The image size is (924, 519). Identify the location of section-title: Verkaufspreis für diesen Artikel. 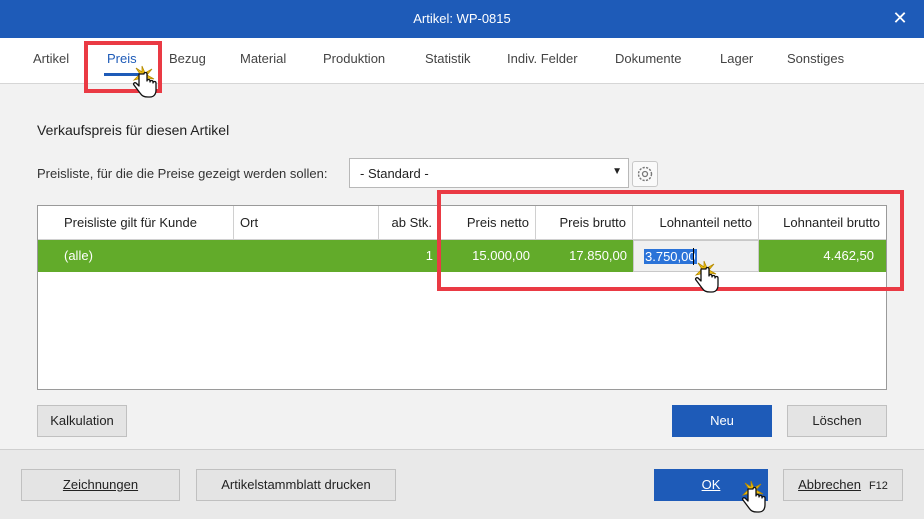
(133, 130).